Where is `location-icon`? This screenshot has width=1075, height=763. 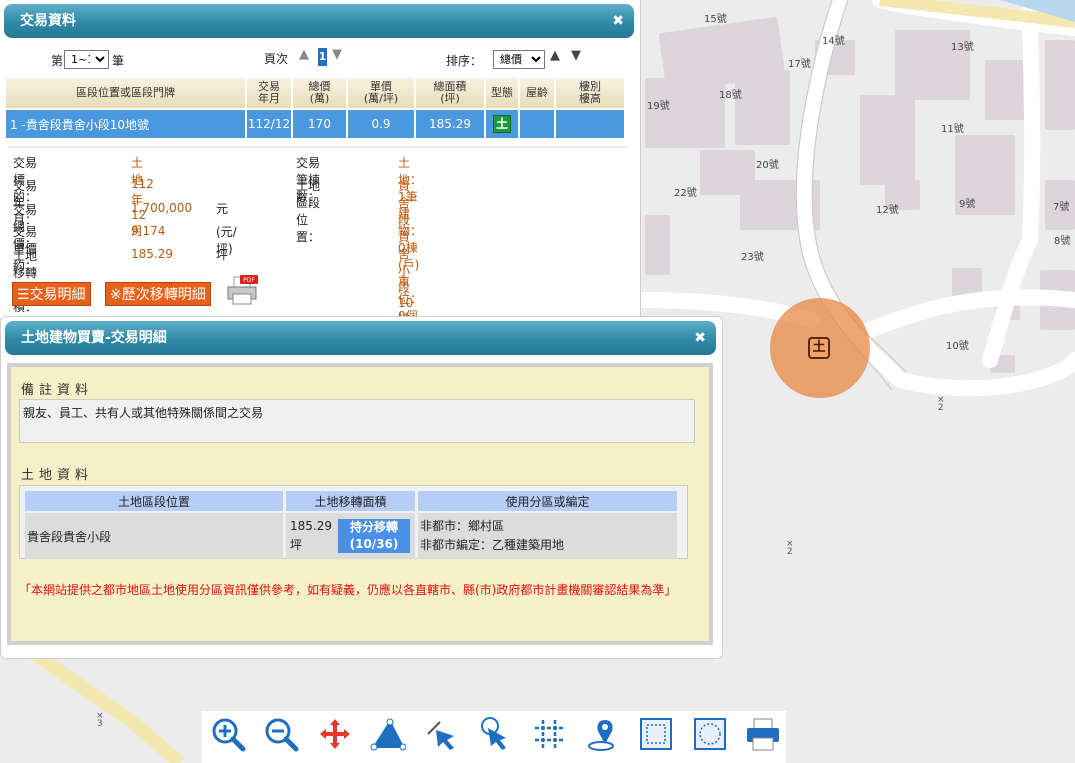
location-icon is located at coordinates (603, 735).